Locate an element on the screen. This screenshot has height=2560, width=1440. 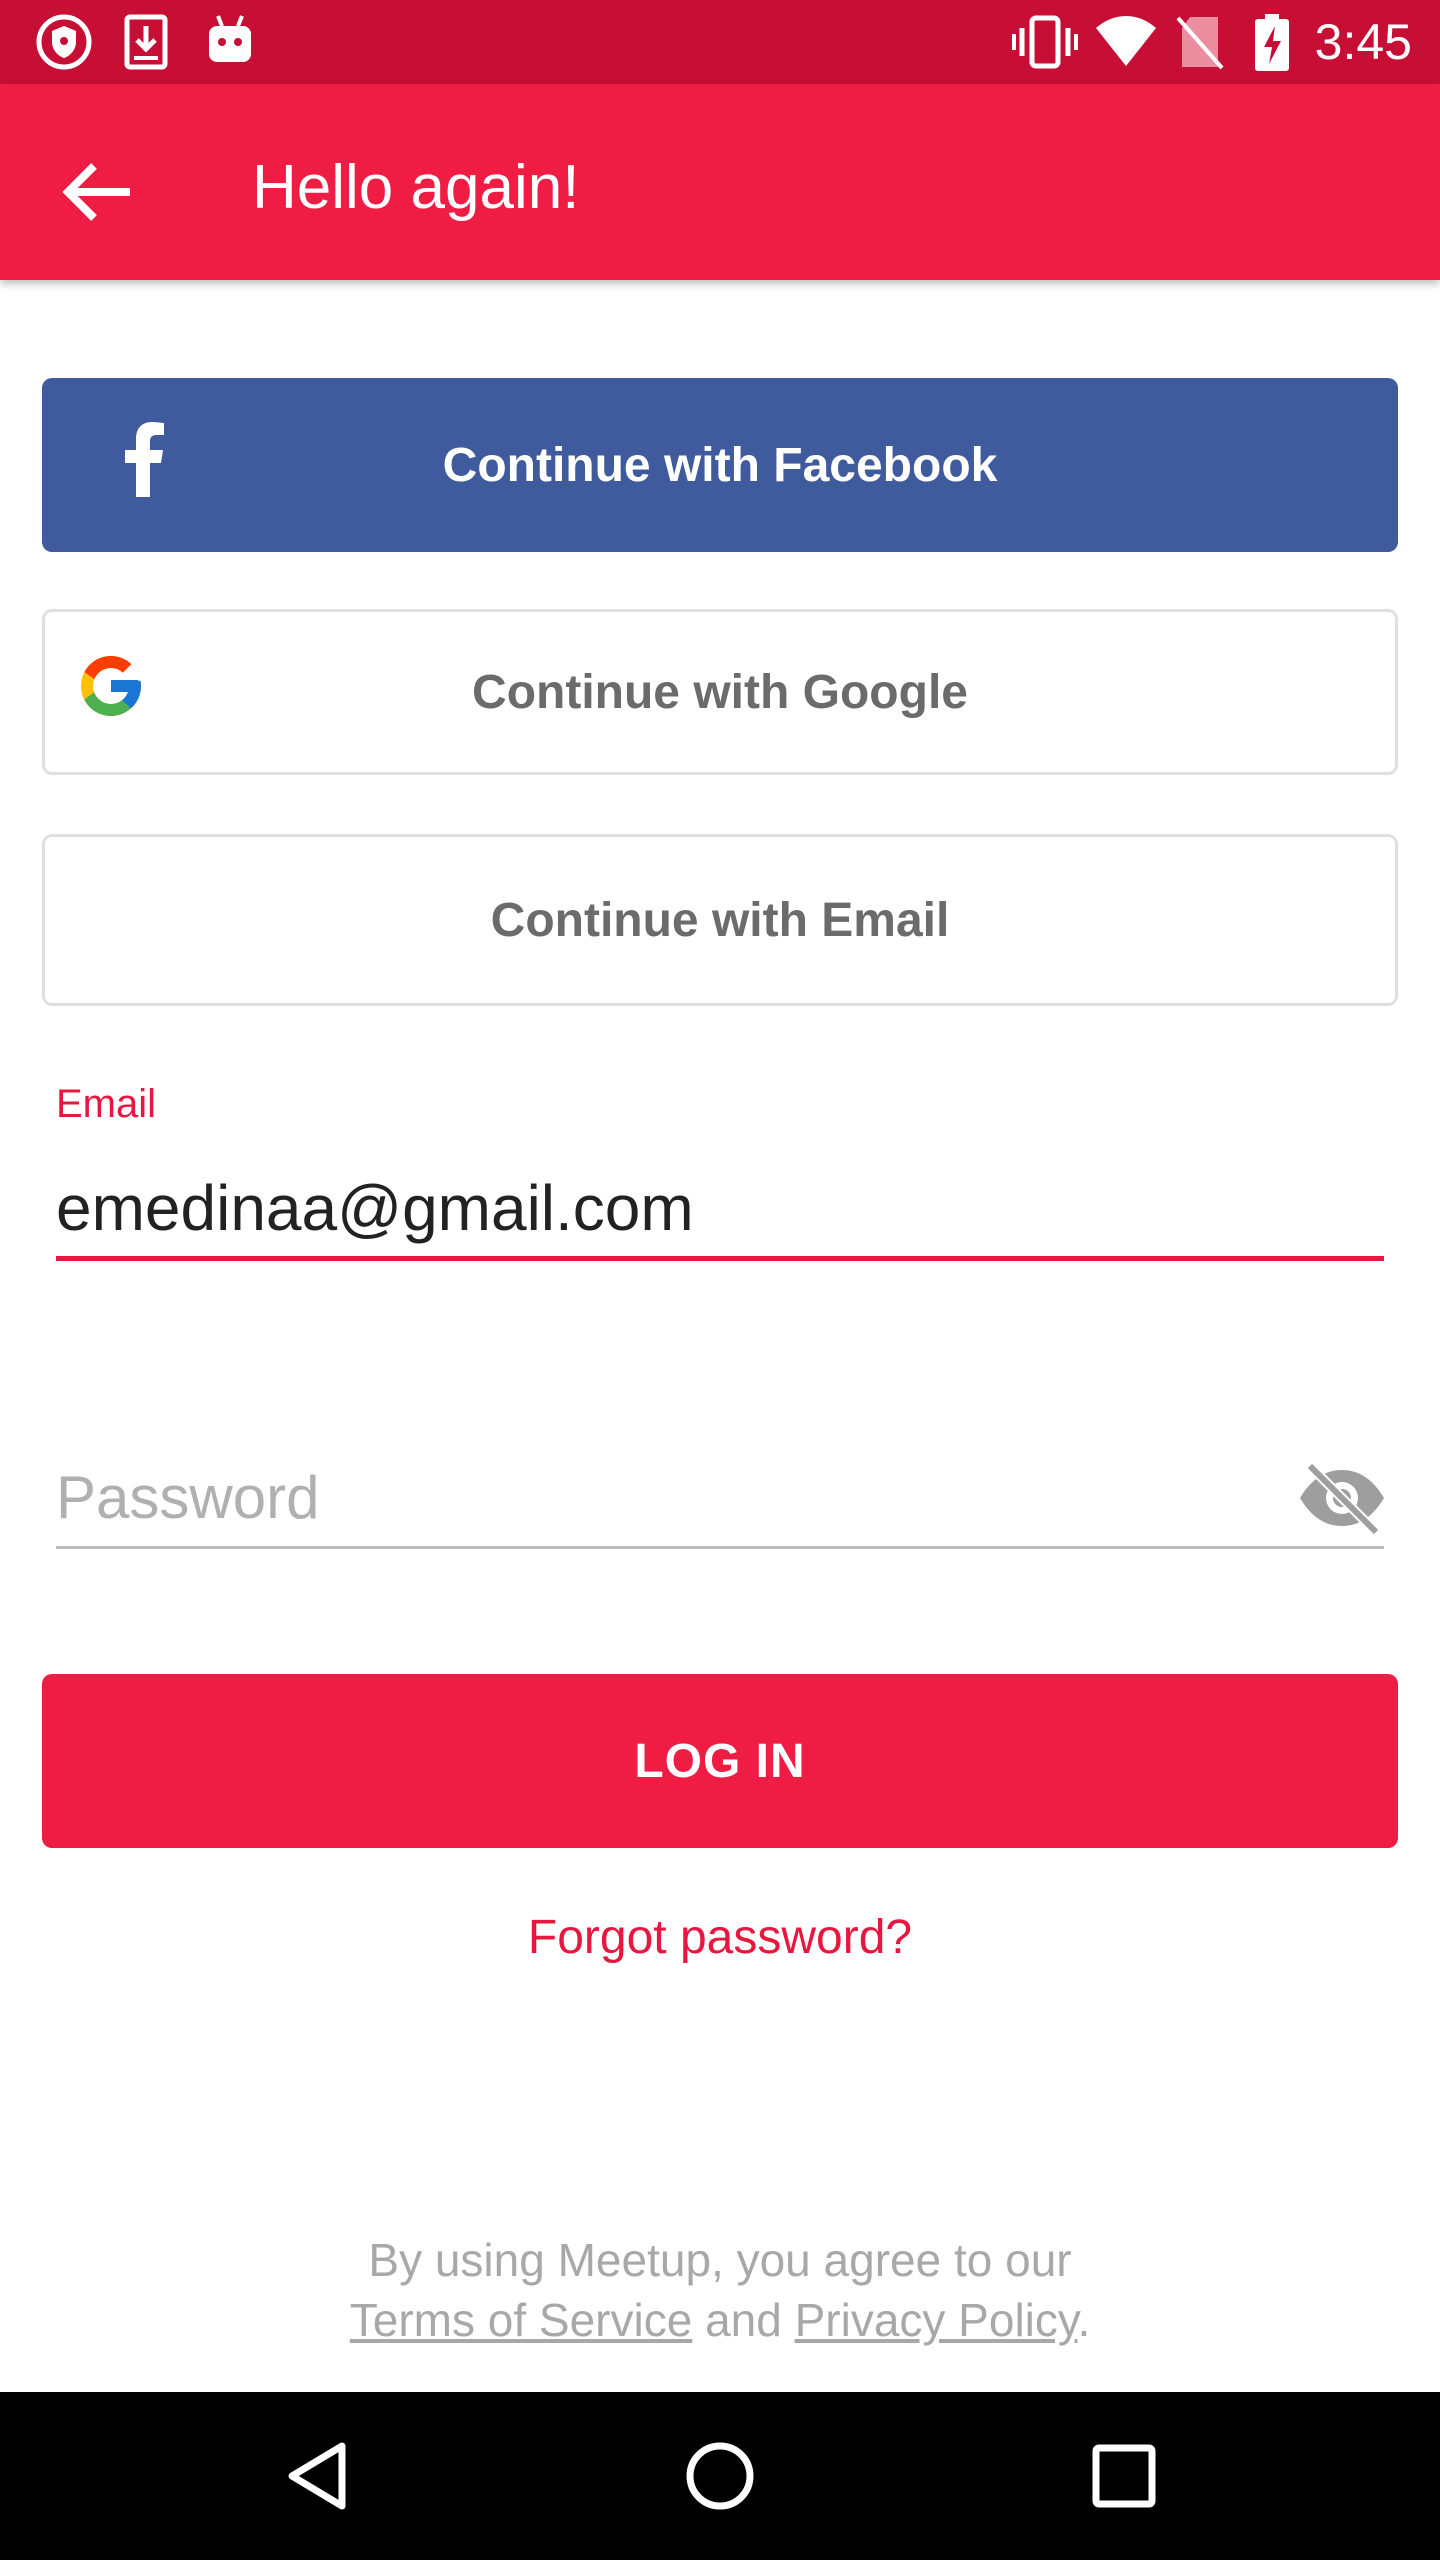
back-triangle-icon is located at coordinates (318, 2476).